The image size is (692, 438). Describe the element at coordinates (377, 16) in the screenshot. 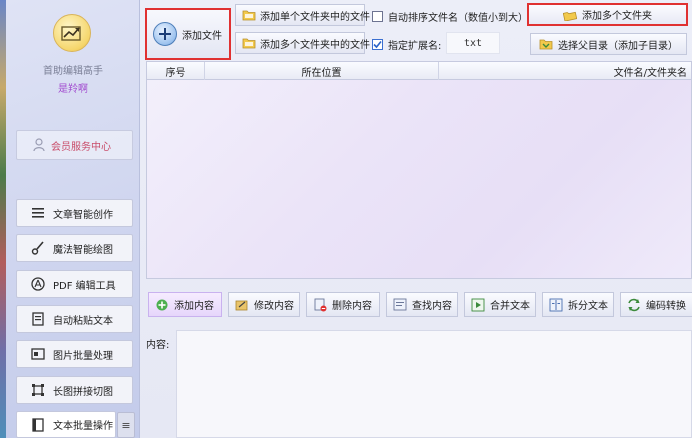

I see `checkbox-box` at that location.